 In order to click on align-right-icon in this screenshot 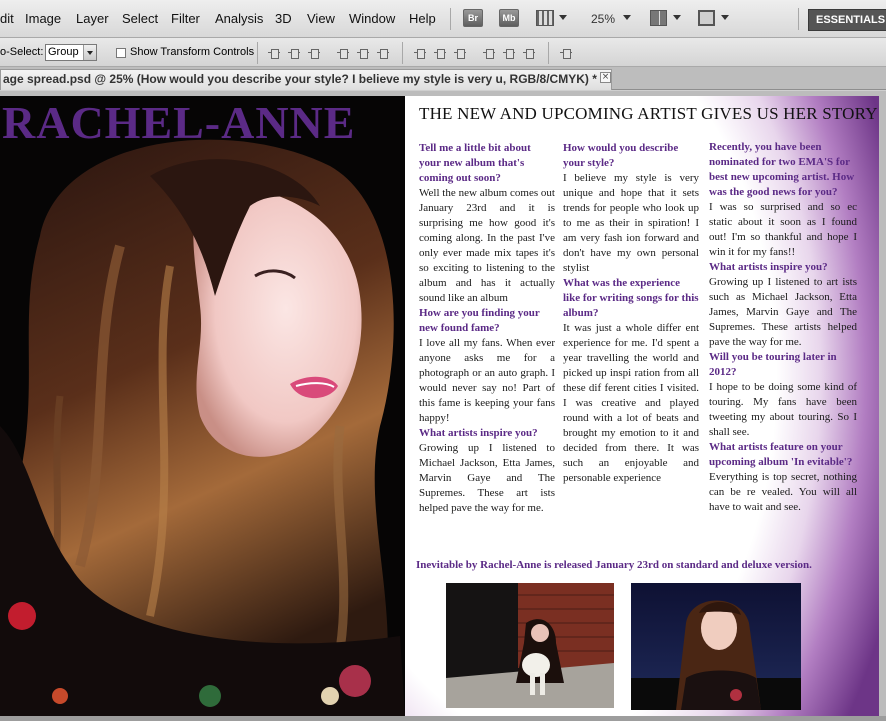, I will do `click(383, 53)`.